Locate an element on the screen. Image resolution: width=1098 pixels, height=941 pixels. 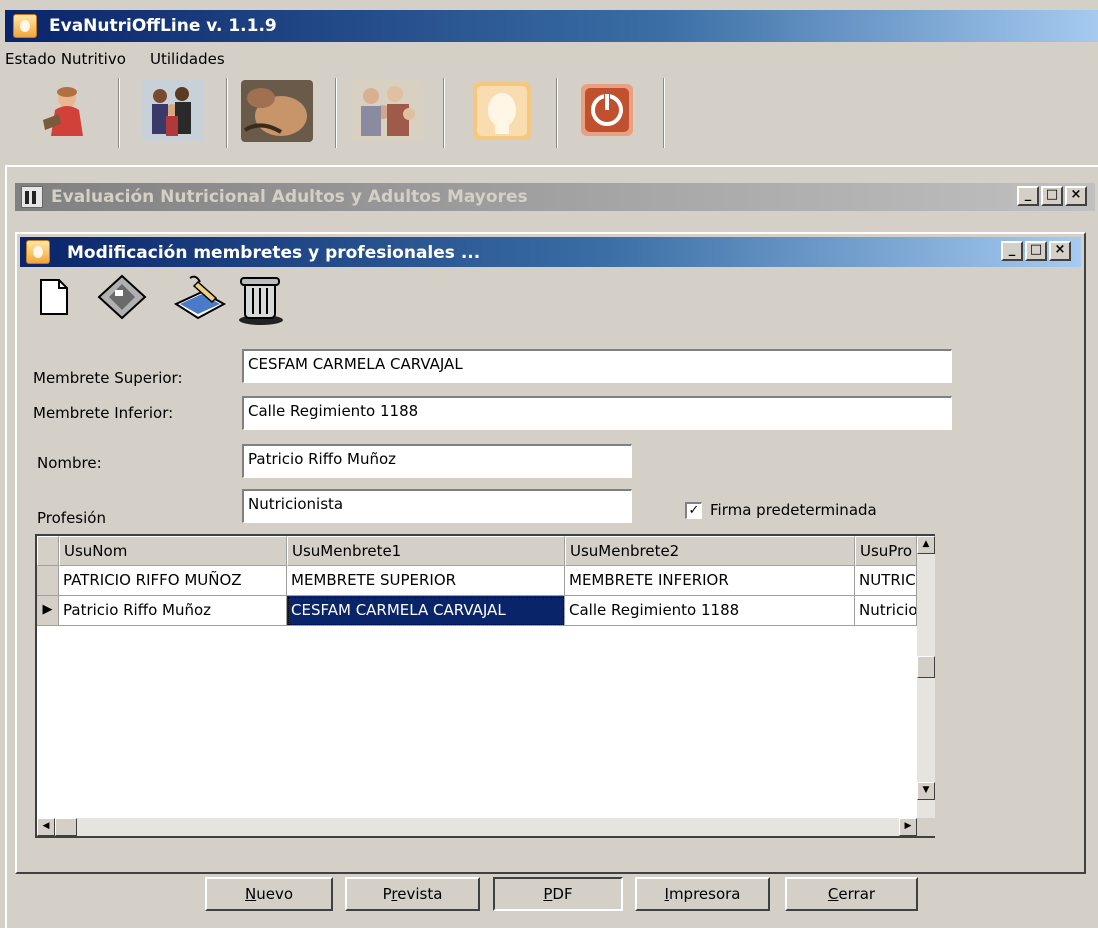
scroll-right-icon: ▶ is located at coordinates (908, 827).